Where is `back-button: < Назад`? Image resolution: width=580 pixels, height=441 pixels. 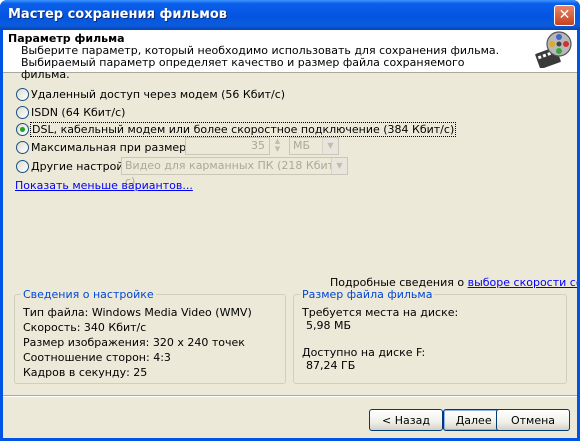
back-button: < Назад is located at coordinates (406, 420).